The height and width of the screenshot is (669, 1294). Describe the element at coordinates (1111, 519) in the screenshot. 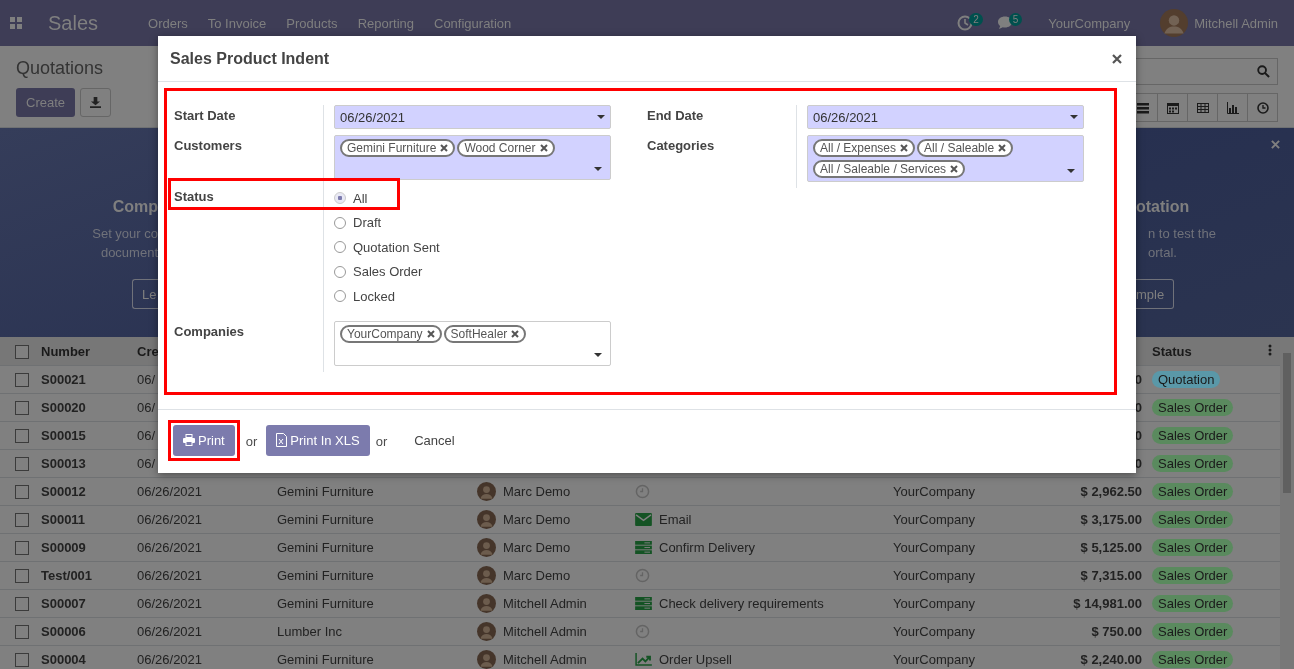

I see `table-cell-text: $ 3,175.00` at that location.